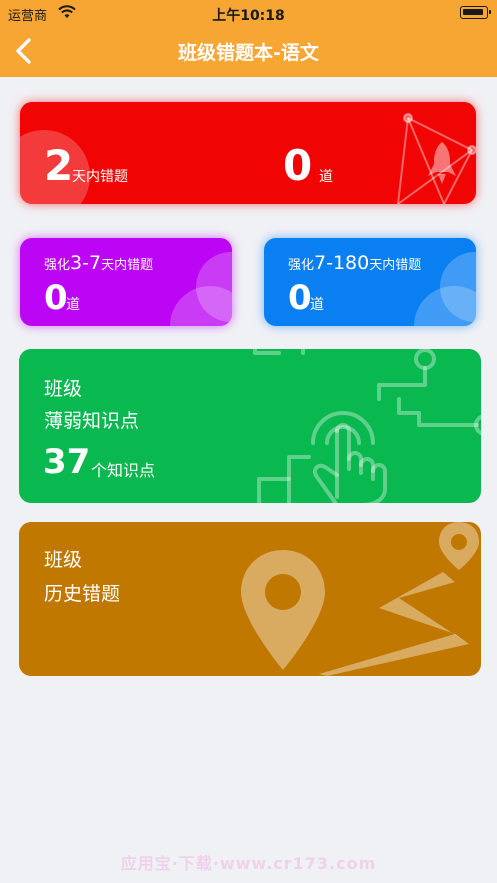  Describe the element at coordinates (100, 177) in the screenshot. I see `recent-days-label: 天内错题` at that location.